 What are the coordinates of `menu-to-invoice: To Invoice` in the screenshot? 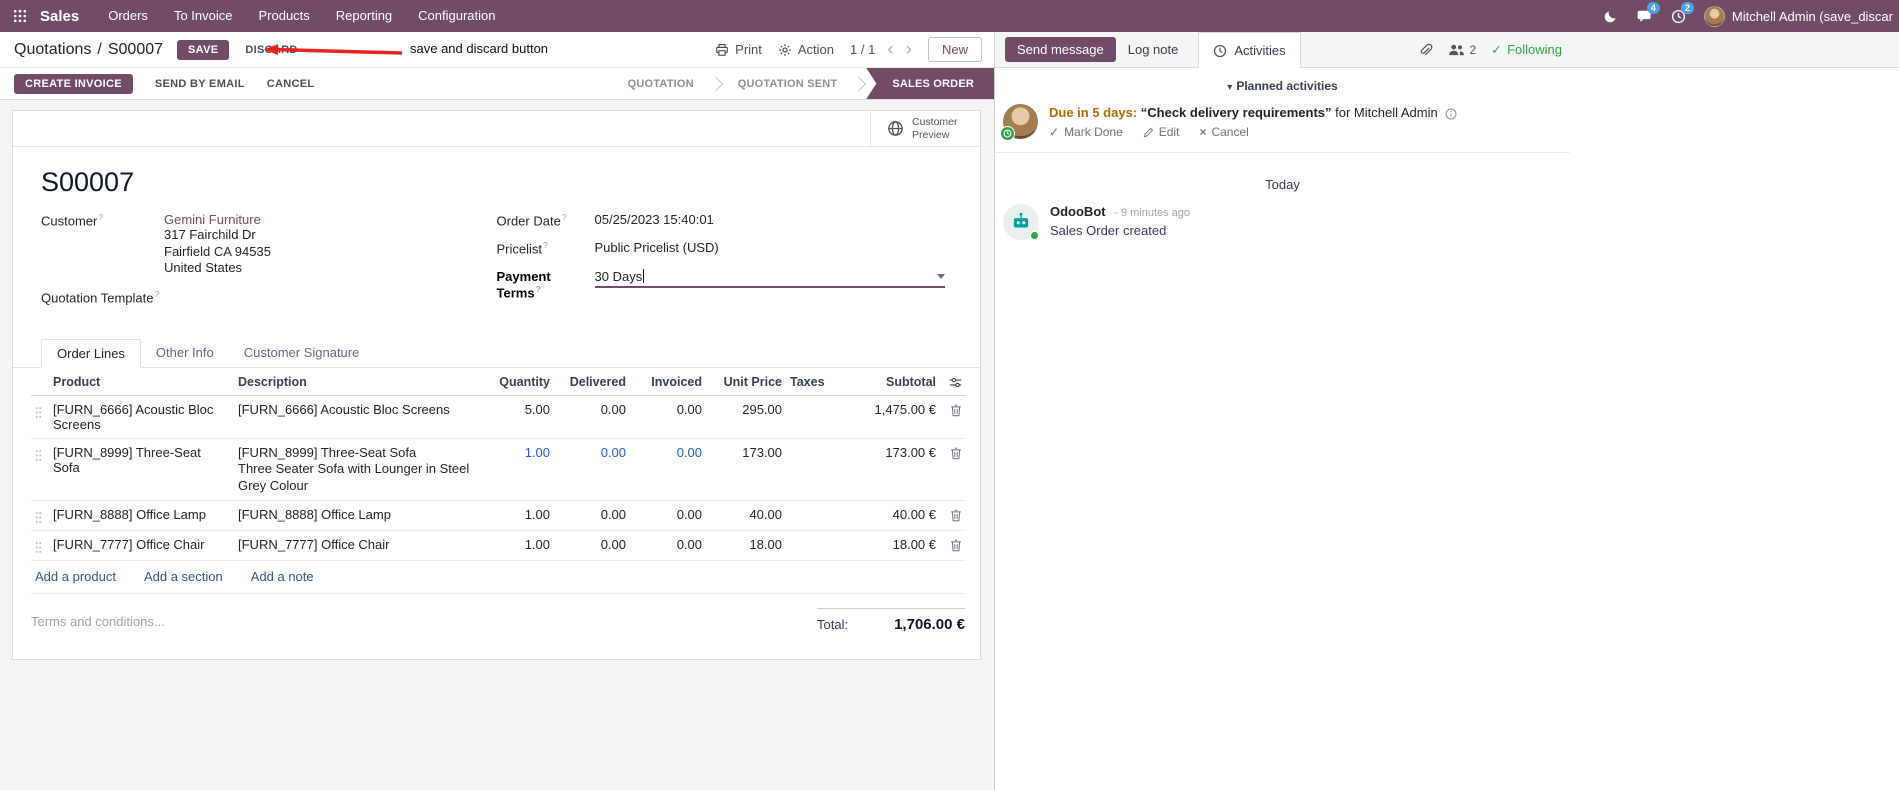 It's located at (203, 16).